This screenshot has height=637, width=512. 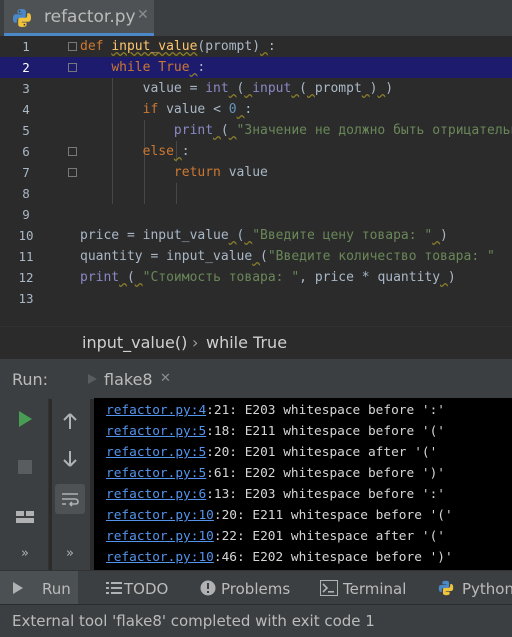 What do you see at coordinates (256, 109) in the screenshot?
I see `code-line: 4 if value < 0 :` at bounding box center [256, 109].